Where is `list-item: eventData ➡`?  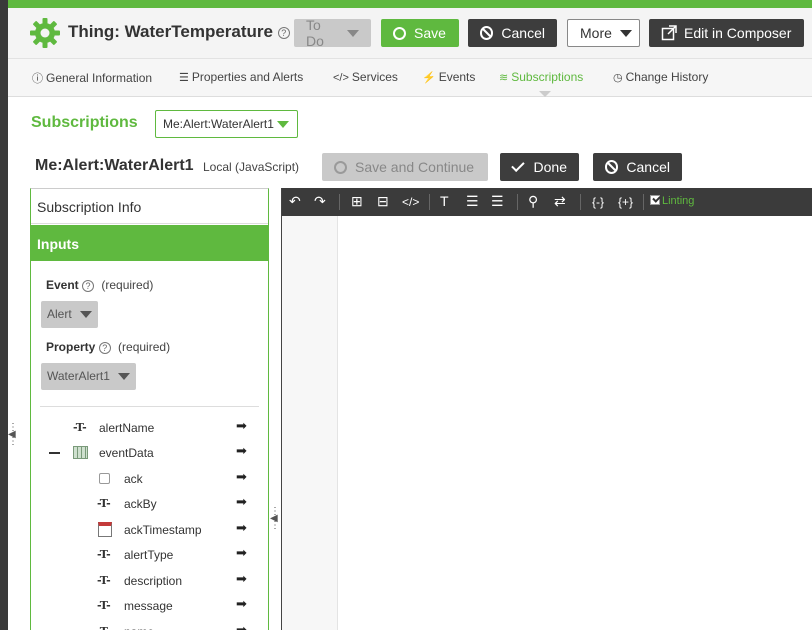 list-item: eventData ➡ is located at coordinates (149, 453).